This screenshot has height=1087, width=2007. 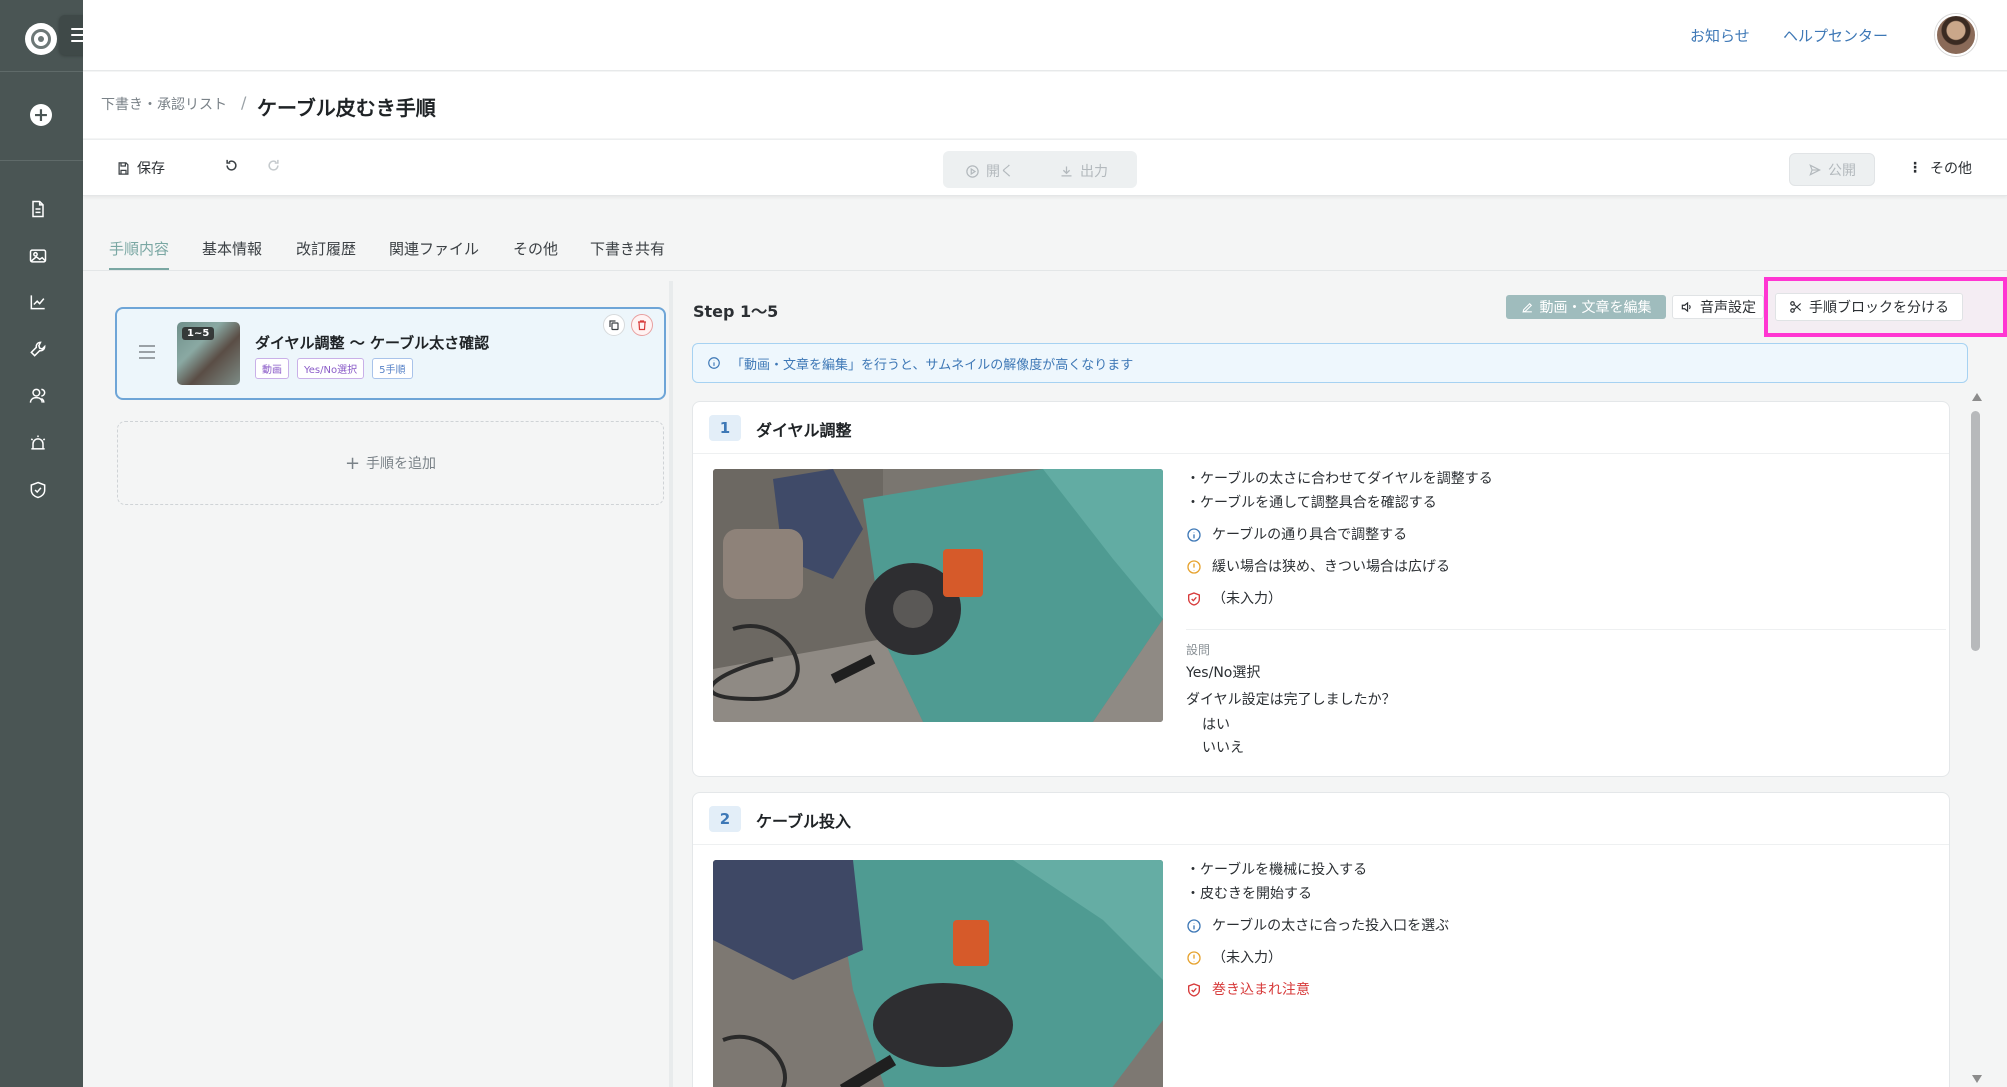 What do you see at coordinates (1561, 567) in the screenshot?
I see `warning-note: 緩い場合は狭め、きつい場合は広げる` at bounding box center [1561, 567].